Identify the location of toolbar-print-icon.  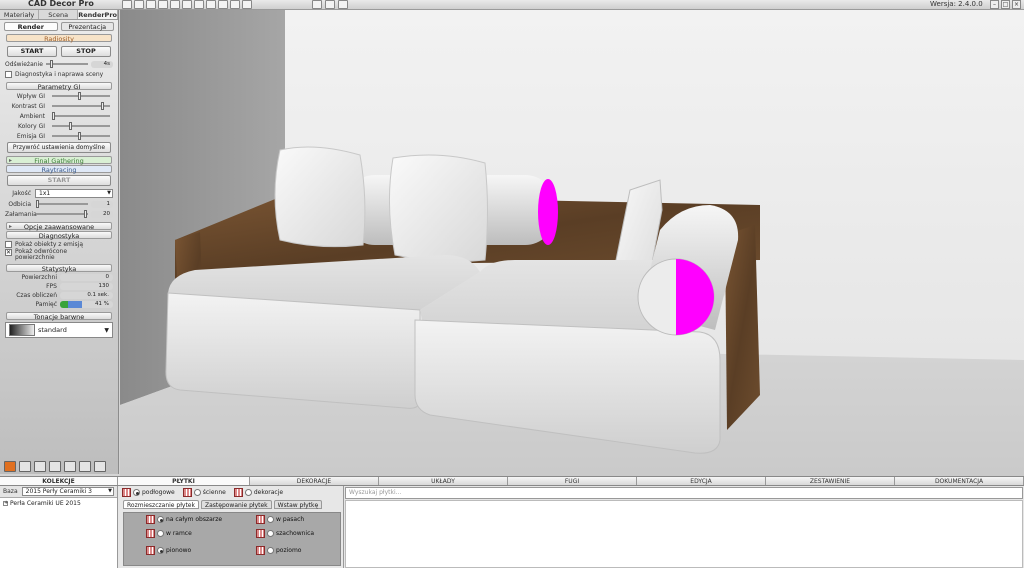
(163, 4).